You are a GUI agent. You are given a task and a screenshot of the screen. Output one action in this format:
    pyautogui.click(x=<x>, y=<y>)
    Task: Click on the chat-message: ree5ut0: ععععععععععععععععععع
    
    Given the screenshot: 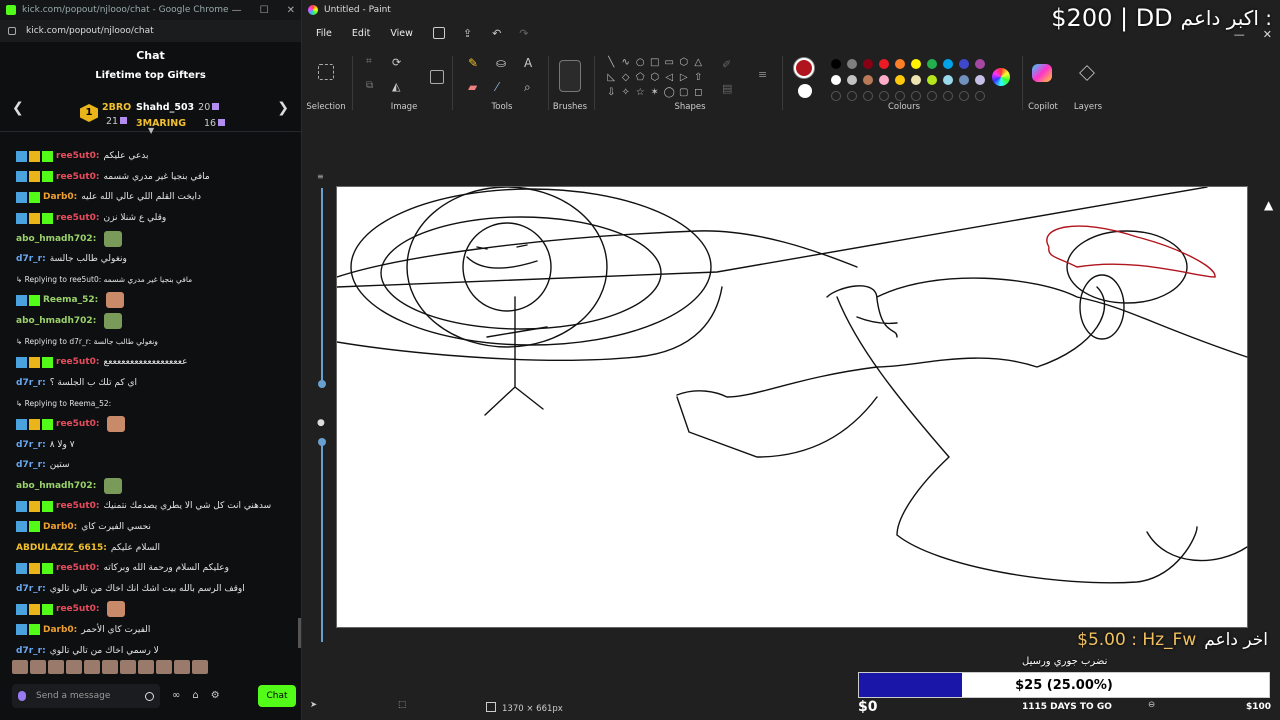 What is the action you would take?
    pyautogui.click(x=158, y=362)
    